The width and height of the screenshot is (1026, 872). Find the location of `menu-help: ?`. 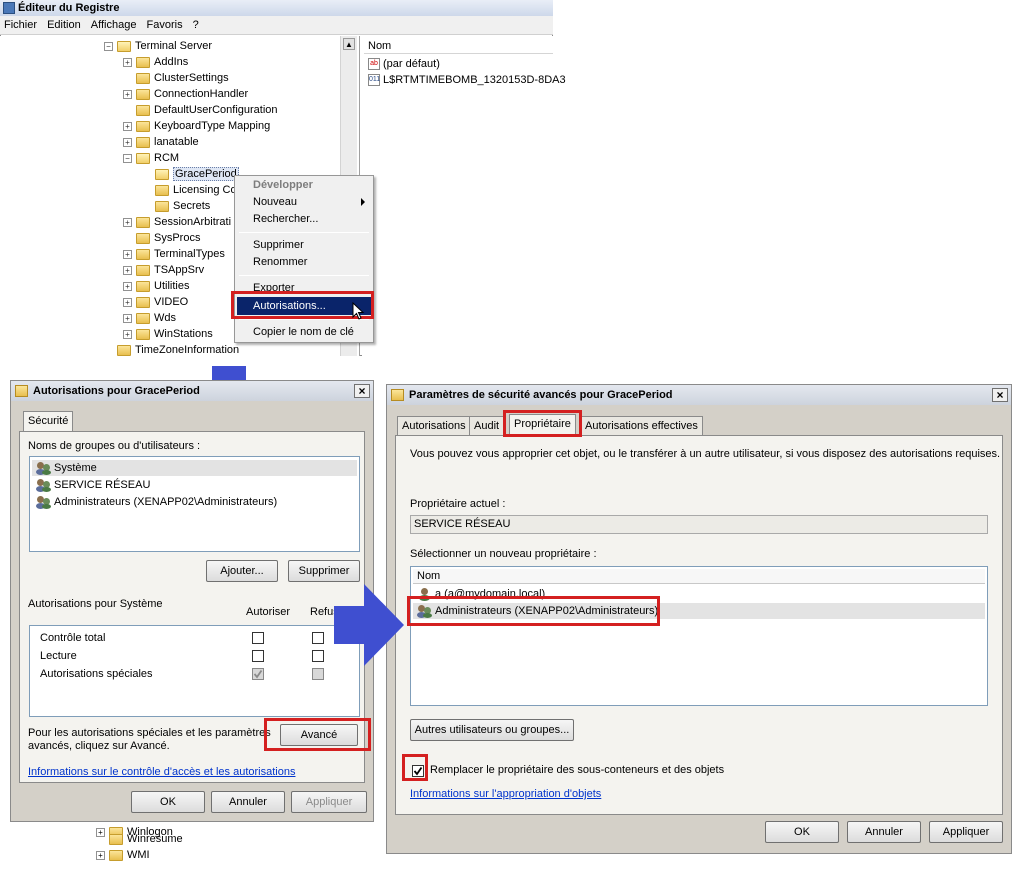

menu-help: ? is located at coordinates (196, 25).